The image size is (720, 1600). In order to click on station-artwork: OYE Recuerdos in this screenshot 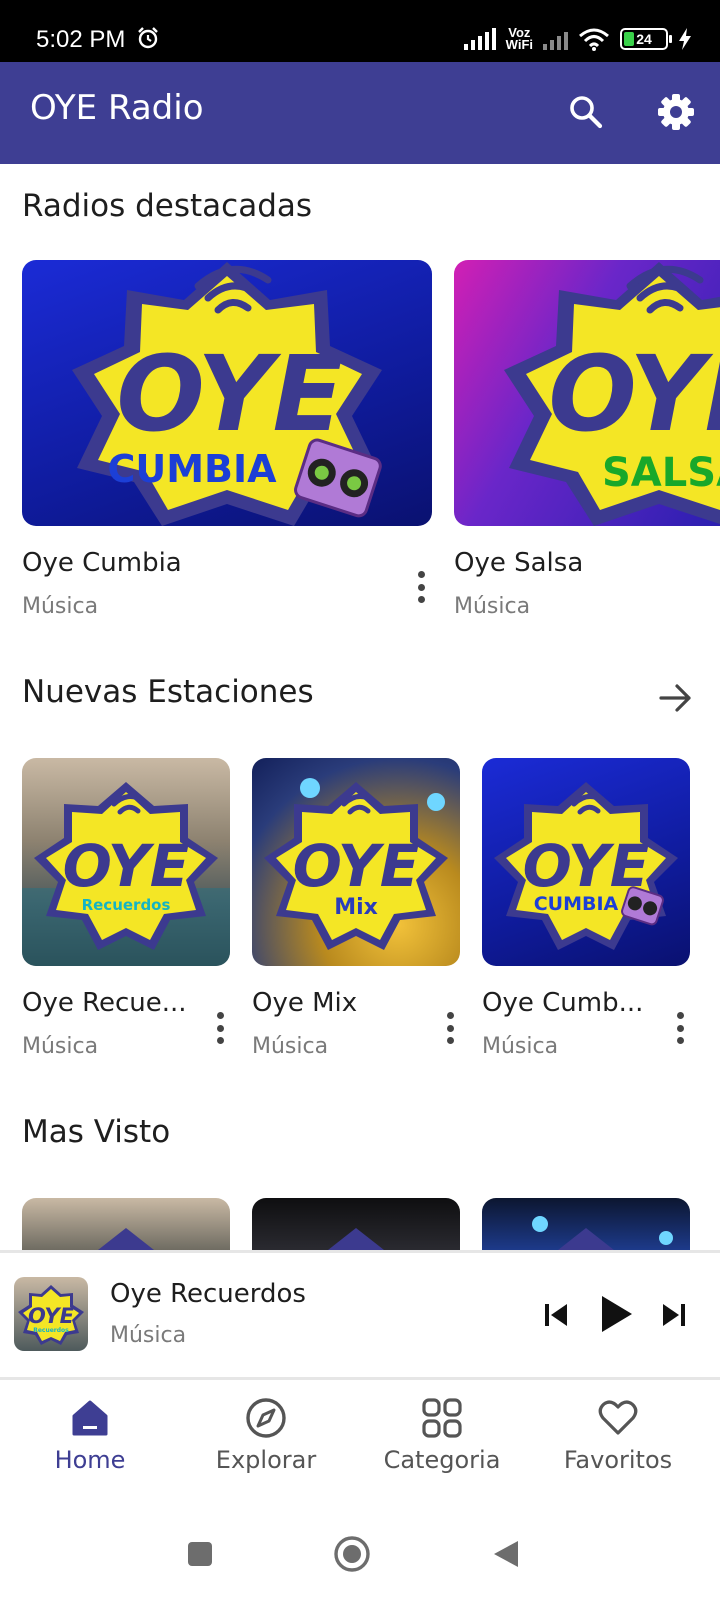, I will do `click(126, 862)`.